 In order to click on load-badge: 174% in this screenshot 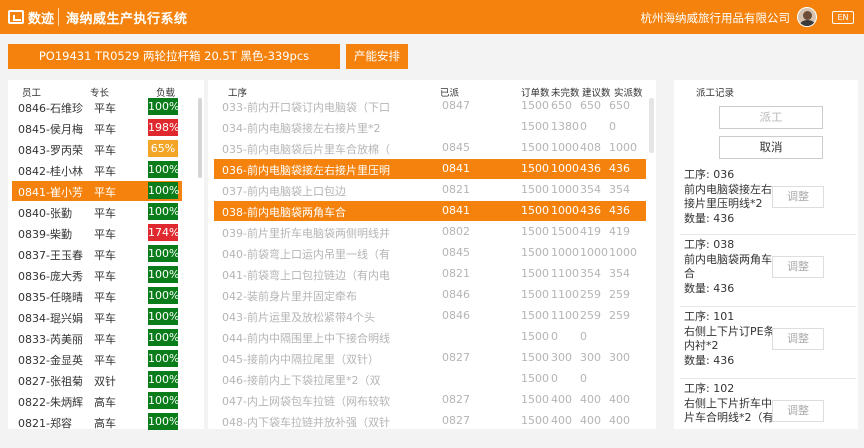, I will do `click(164, 232)`.